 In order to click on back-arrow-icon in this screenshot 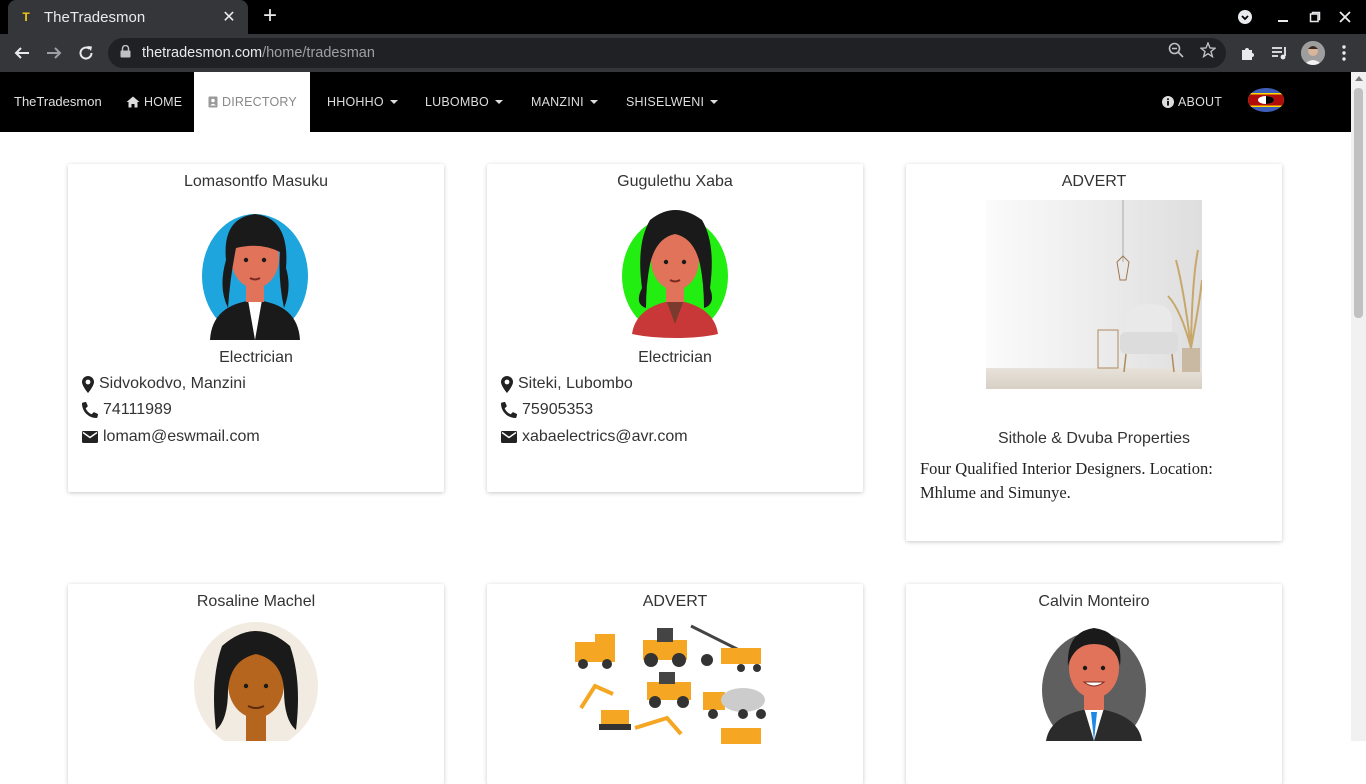, I will do `click(22, 53)`.